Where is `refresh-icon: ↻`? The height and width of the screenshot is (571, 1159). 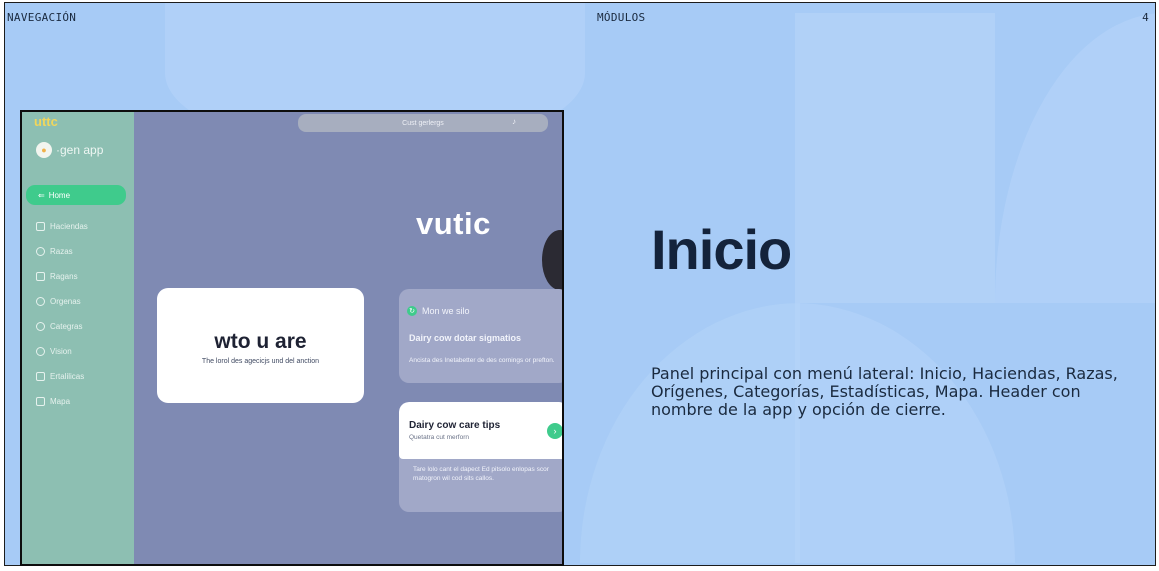
refresh-icon: ↻ is located at coordinates (412, 311).